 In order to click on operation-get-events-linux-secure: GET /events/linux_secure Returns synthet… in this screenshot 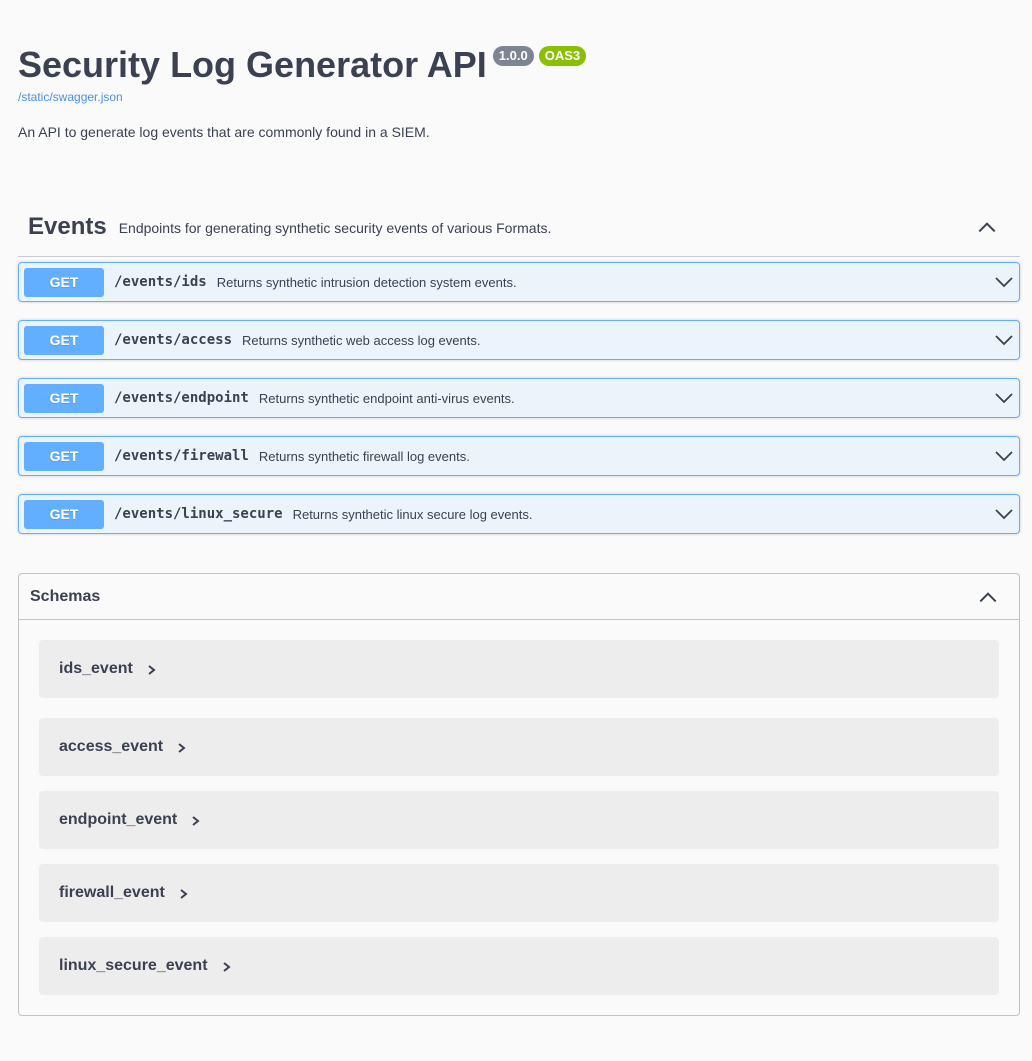, I will do `click(519, 514)`.